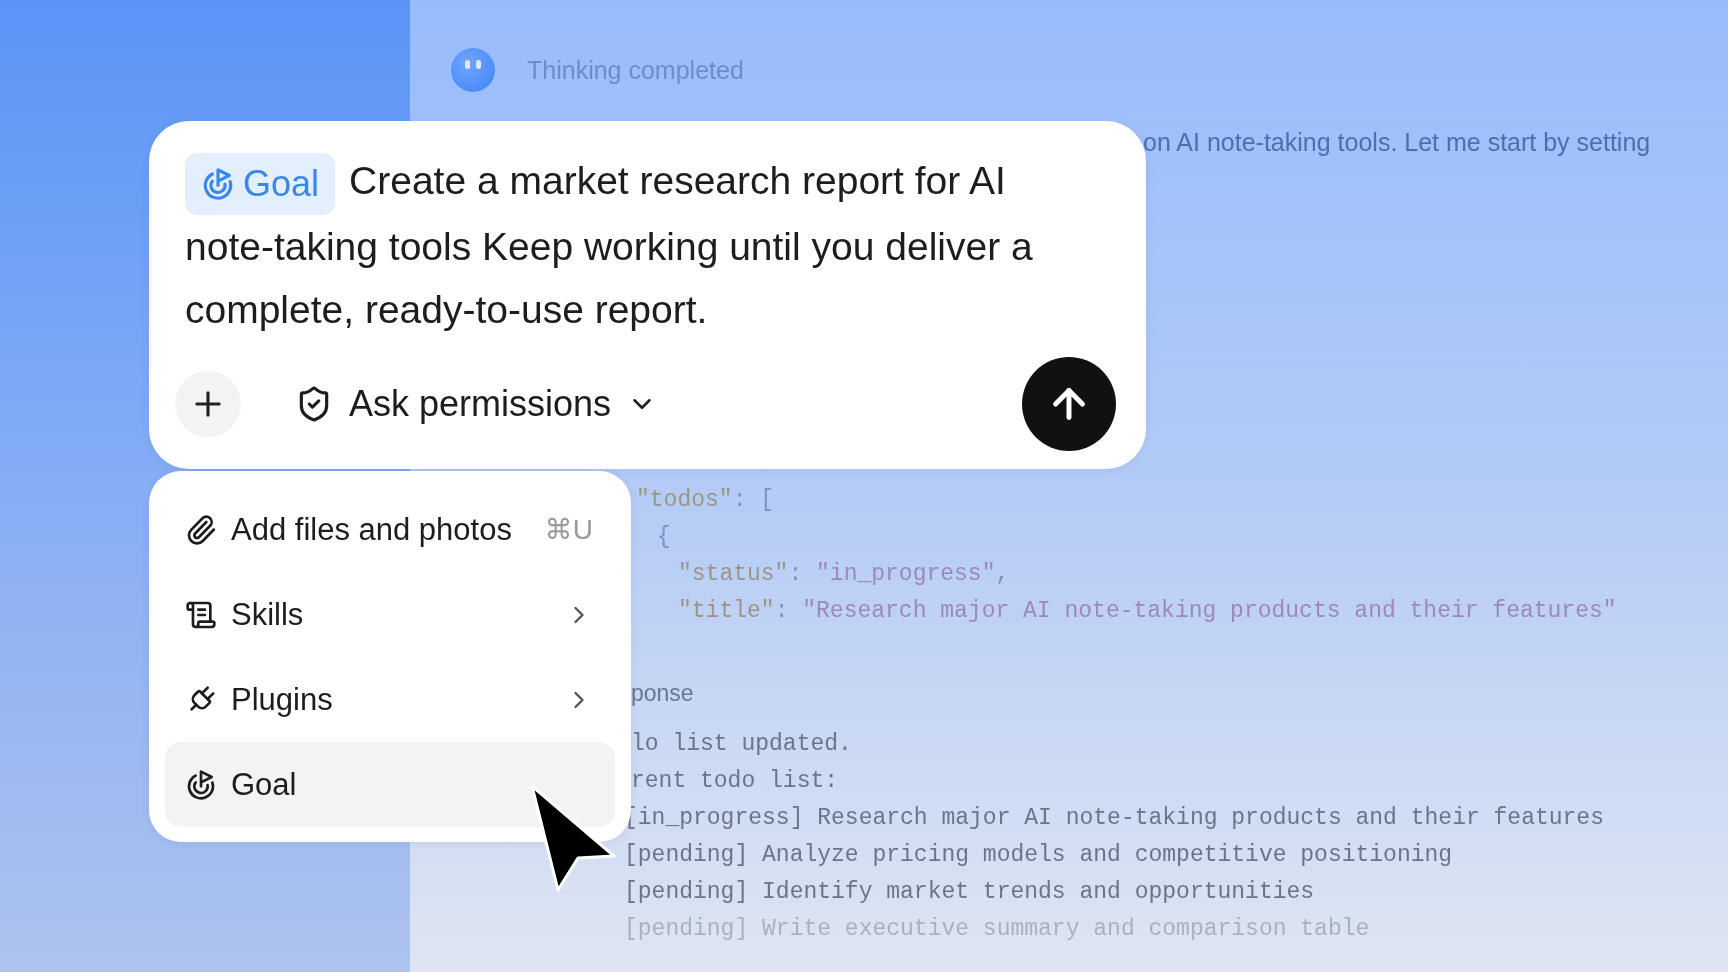 The width and height of the screenshot is (1728, 972). I want to click on prompt-text: Goal Create a market research report for AI note-taking tools Keep working until you deliver a complete, ready-to-use report., so click(650, 245).